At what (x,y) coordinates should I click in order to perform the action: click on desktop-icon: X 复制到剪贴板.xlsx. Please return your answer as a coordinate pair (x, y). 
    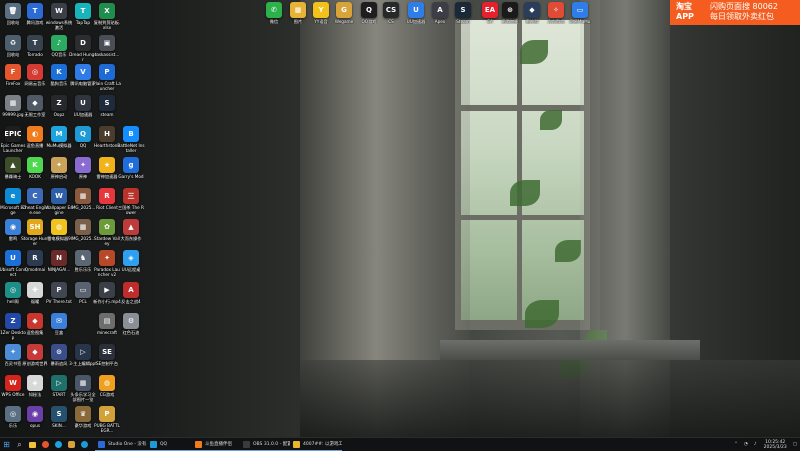
    Looking at the image, I should click on (107, 16).